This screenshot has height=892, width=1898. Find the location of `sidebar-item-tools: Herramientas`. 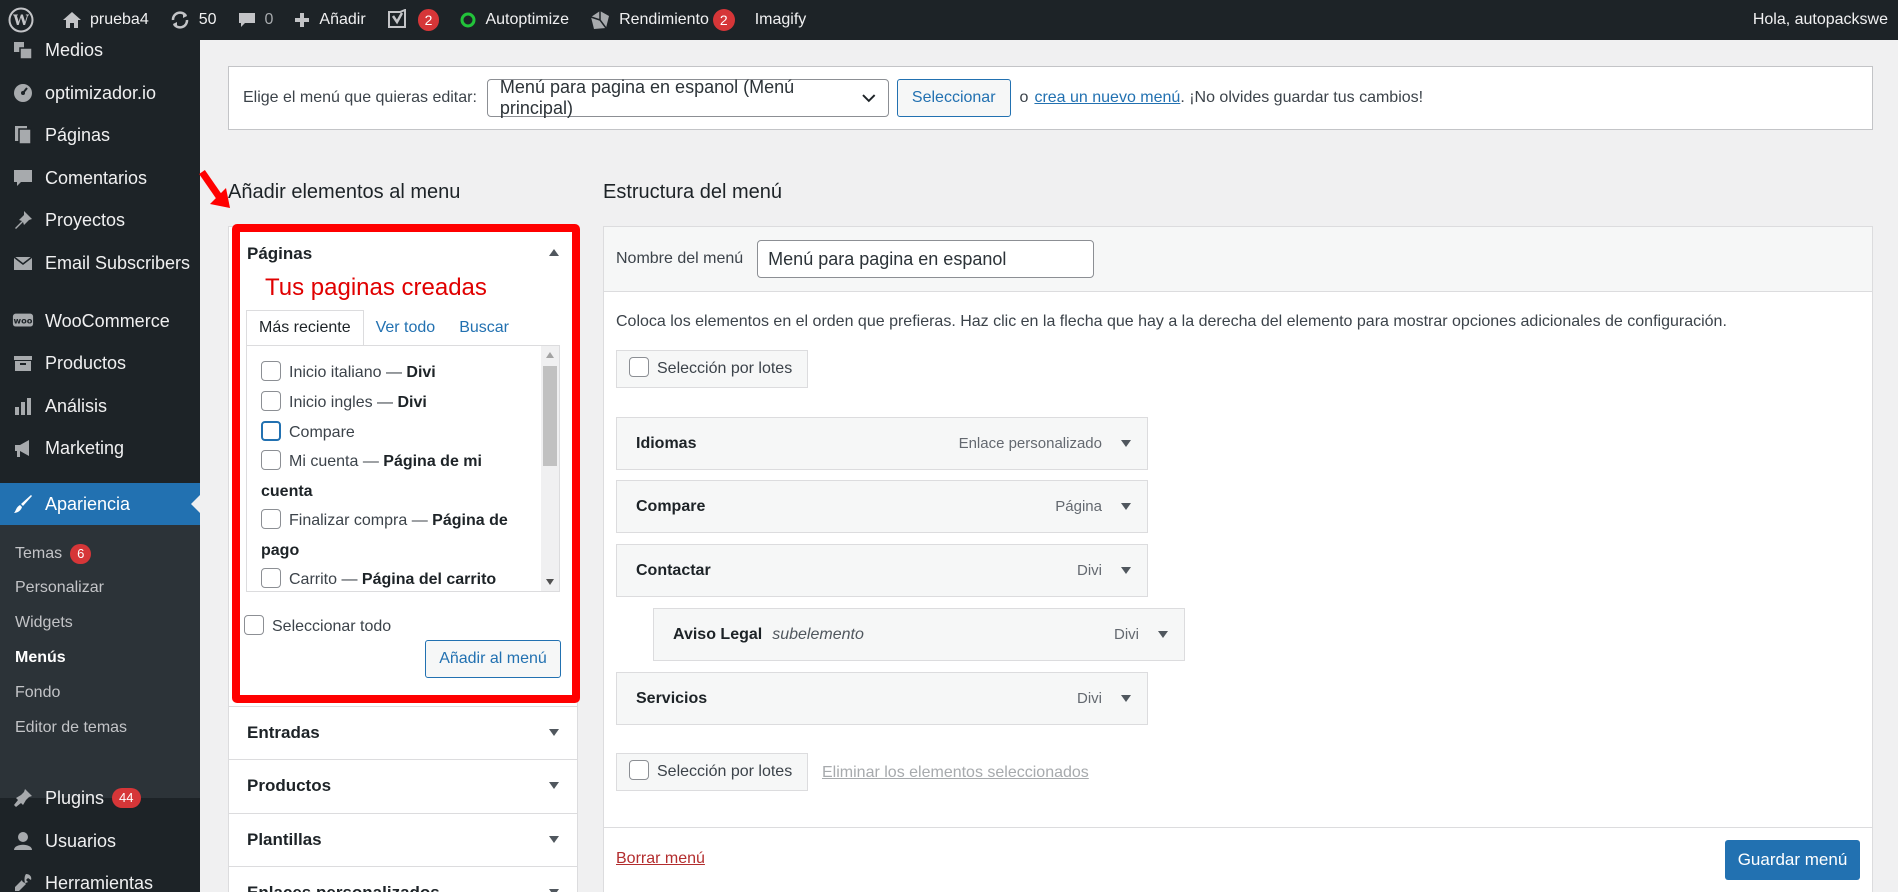

sidebar-item-tools: Herramientas is located at coordinates (100, 877).